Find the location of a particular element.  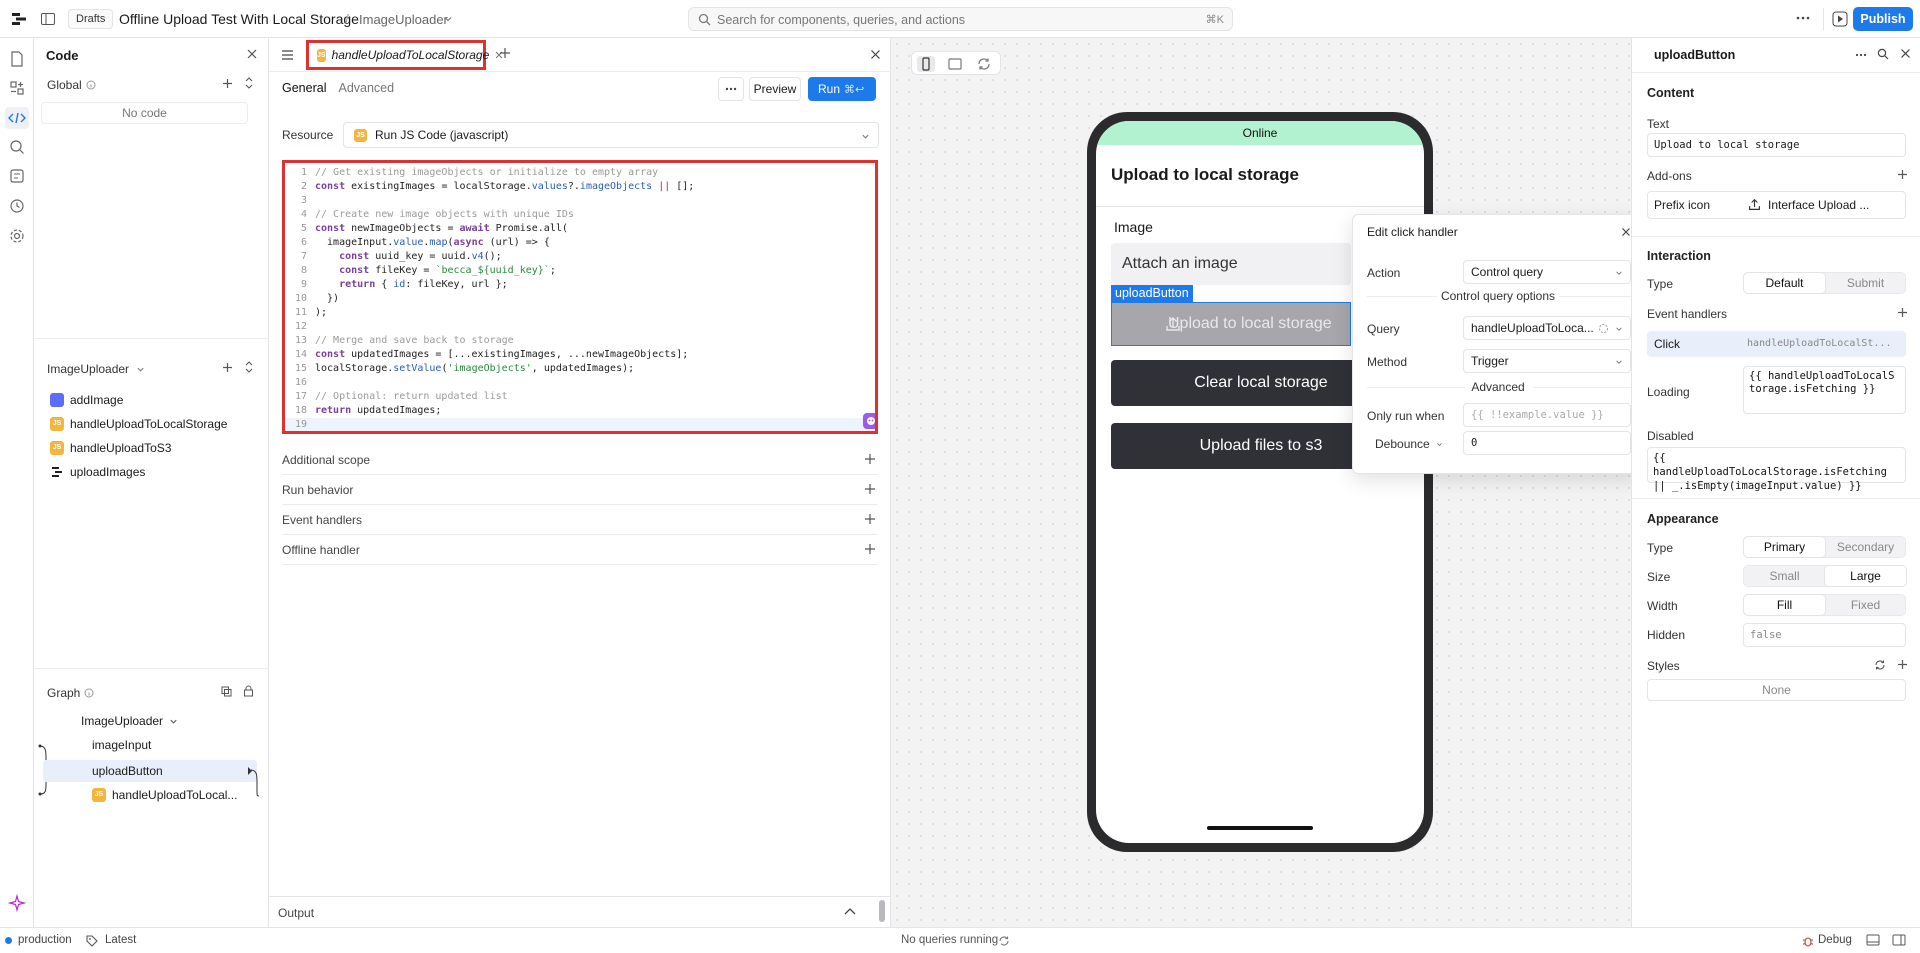

section-run-behavior: Run behavior is located at coordinates (580, 490).